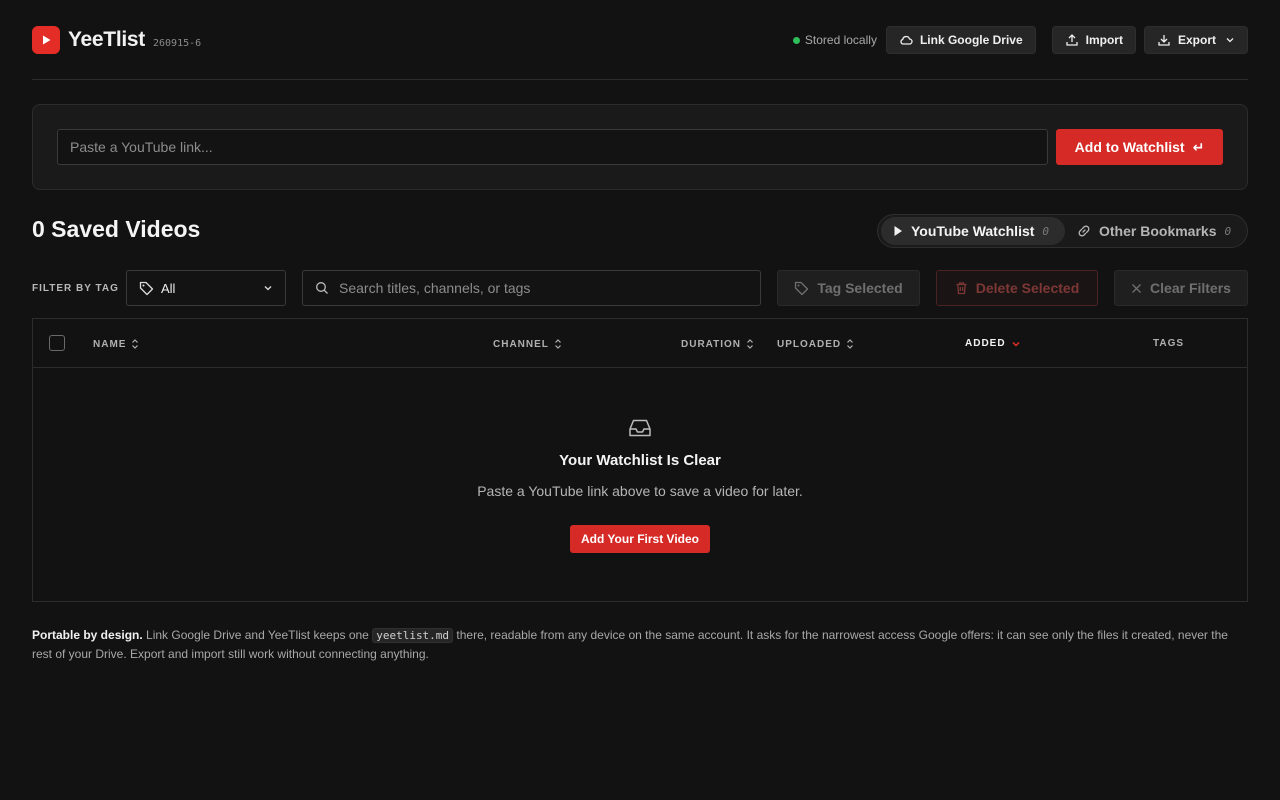  What do you see at coordinates (1158, 231) in the screenshot?
I see `tab-other-bookmarks-label: Other Bookmarks` at bounding box center [1158, 231].